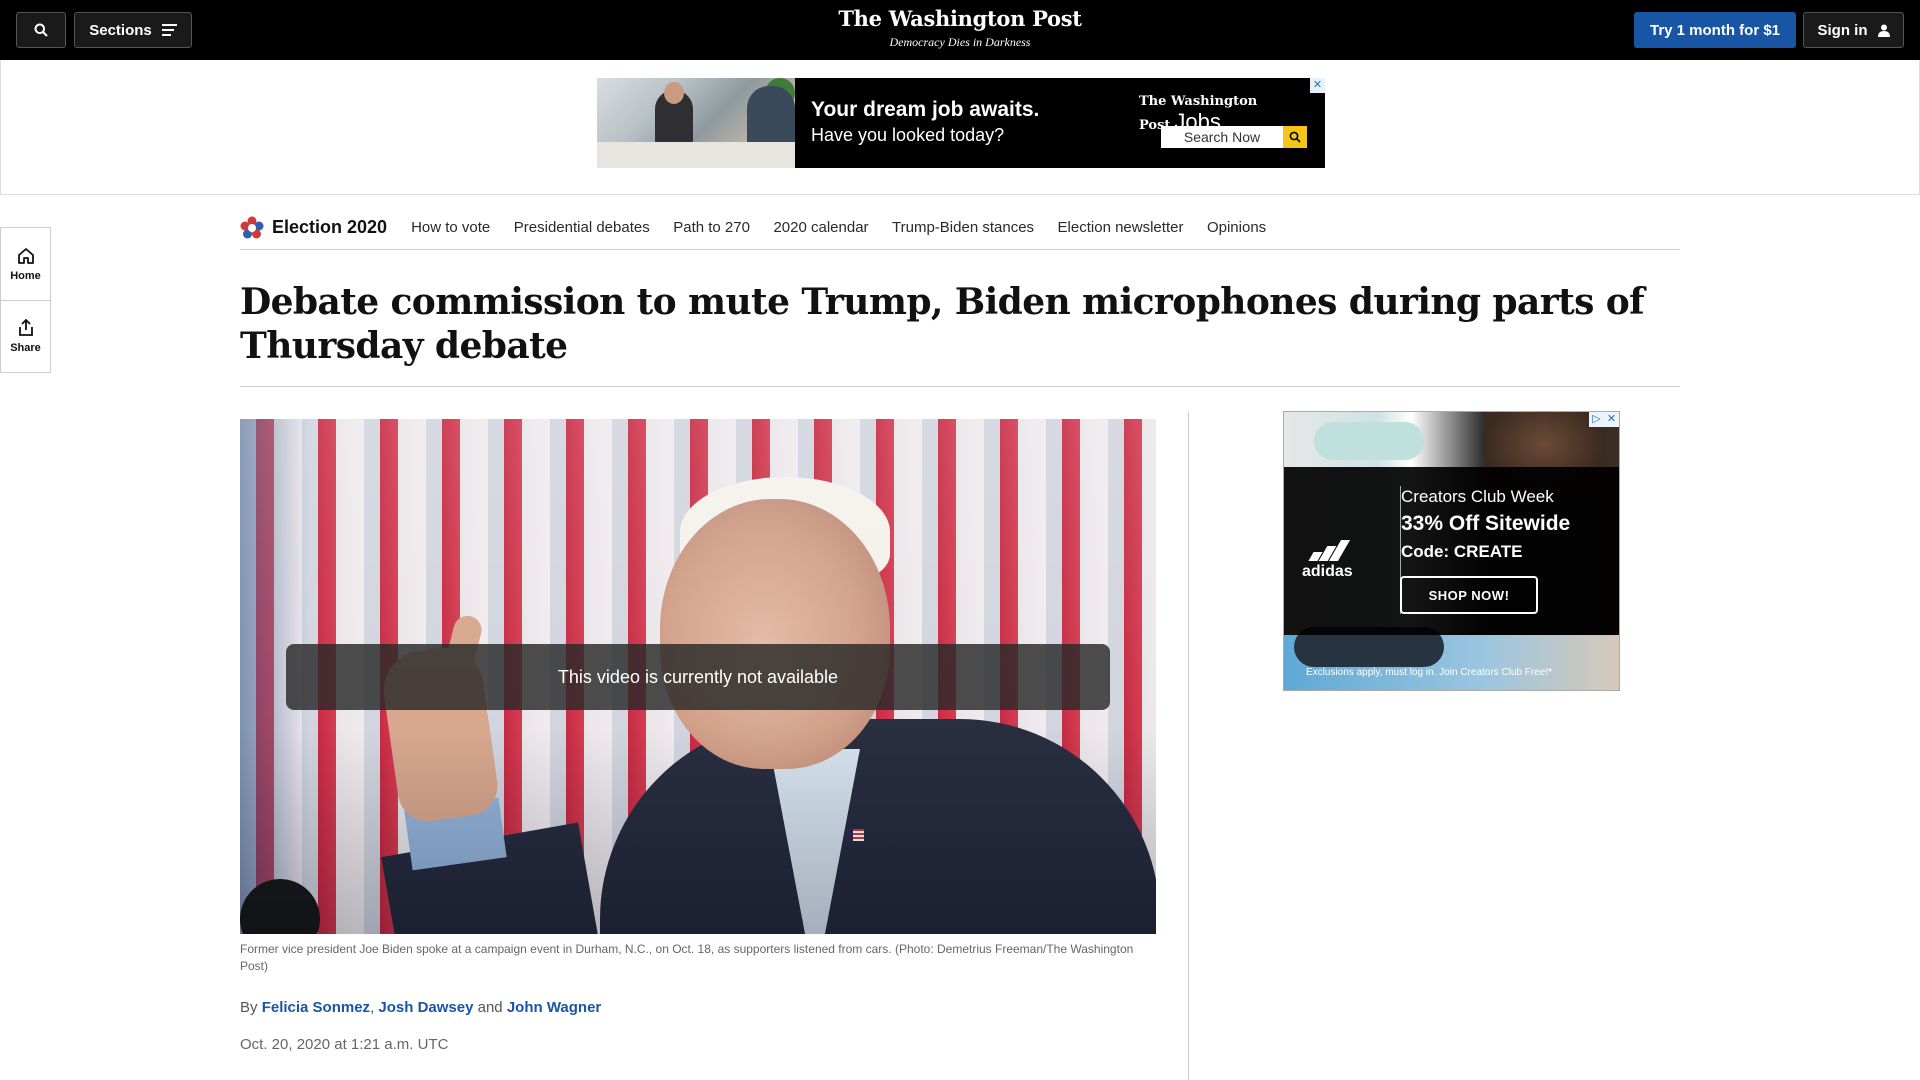 This screenshot has height=1080, width=1920. Describe the element at coordinates (120, 30) in the screenshot. I see `sections-label: Sections` at that location.